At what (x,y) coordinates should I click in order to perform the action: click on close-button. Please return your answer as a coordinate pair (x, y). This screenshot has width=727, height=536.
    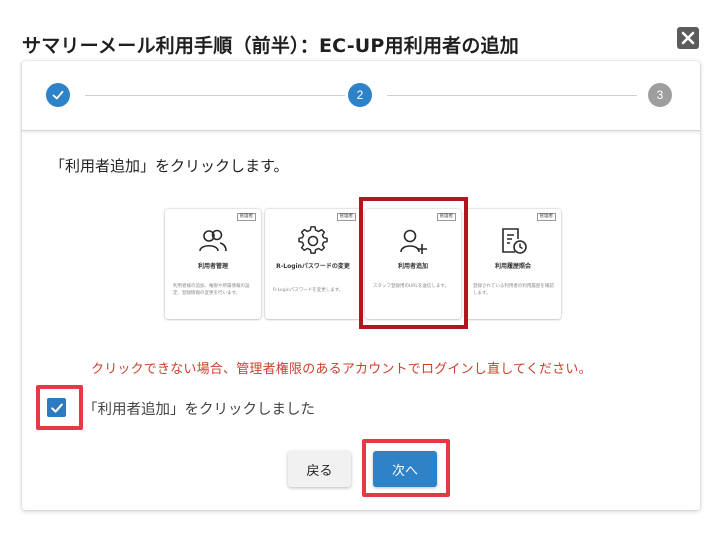
    Looking at the image, I should click on (688, 38).